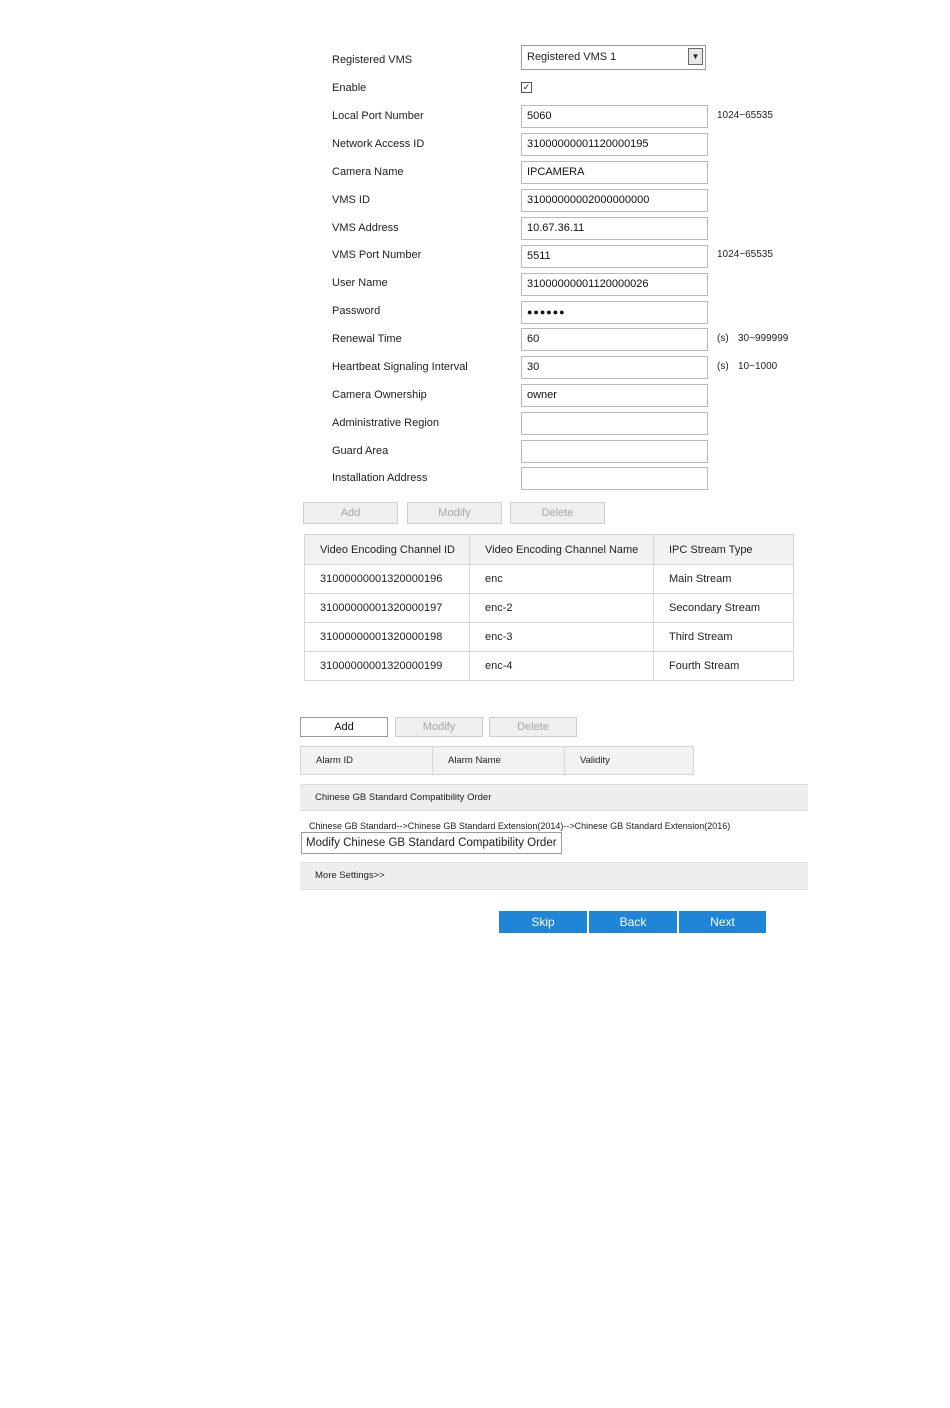 Image resolution: width=950 pixels, height=1408 pixels. Describe the element at coordinates (379, 395) in the screenshot. I see `camera-ownership-label: Camera Ownership` at that location.